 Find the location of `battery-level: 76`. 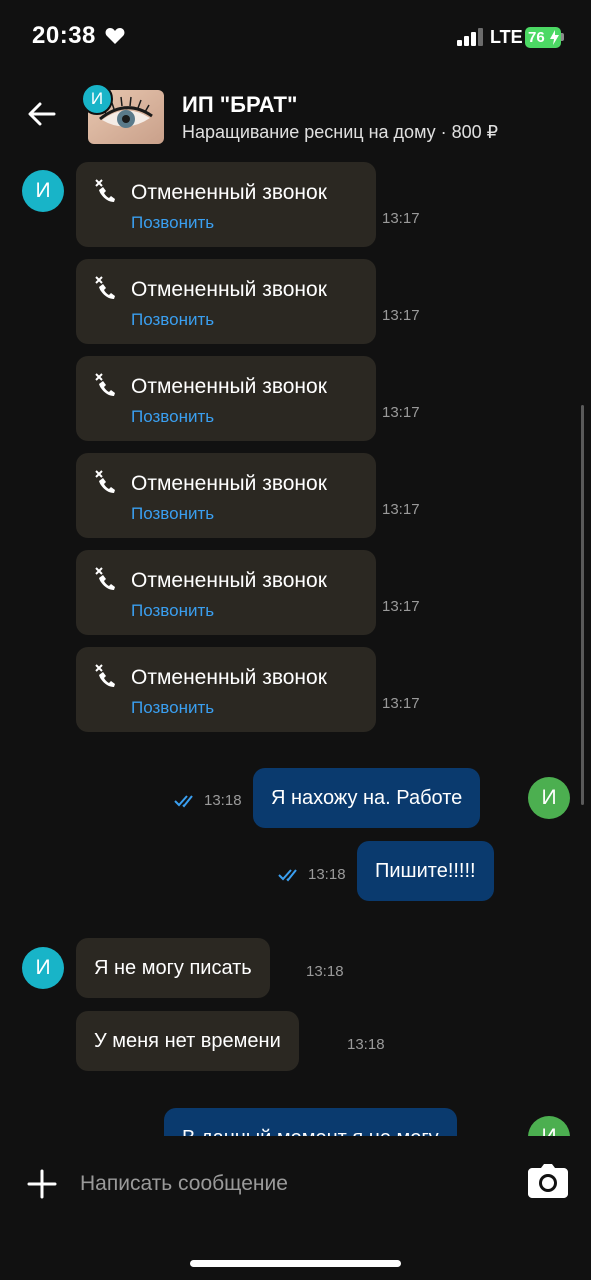

battery-level: 76 is located at coordinates (536, 37).